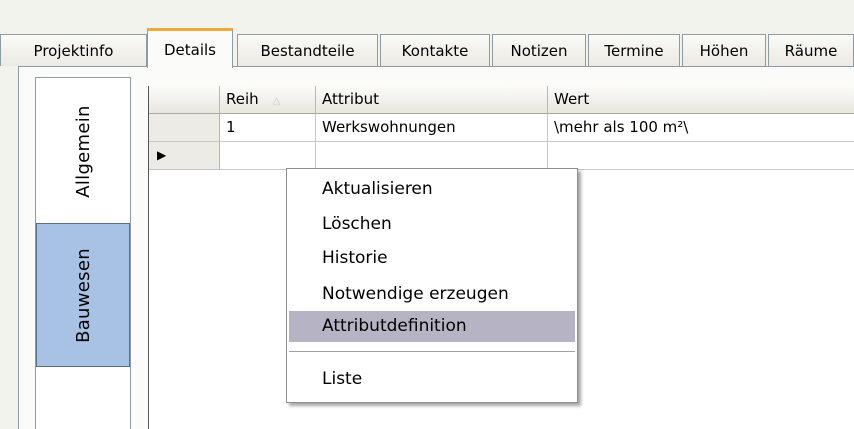 The image size is (854, 429). Describe the element at coordinates (432, 189) in the screenshot. I see `menu-item-aktualisieren: Aktualisieren` at that location.